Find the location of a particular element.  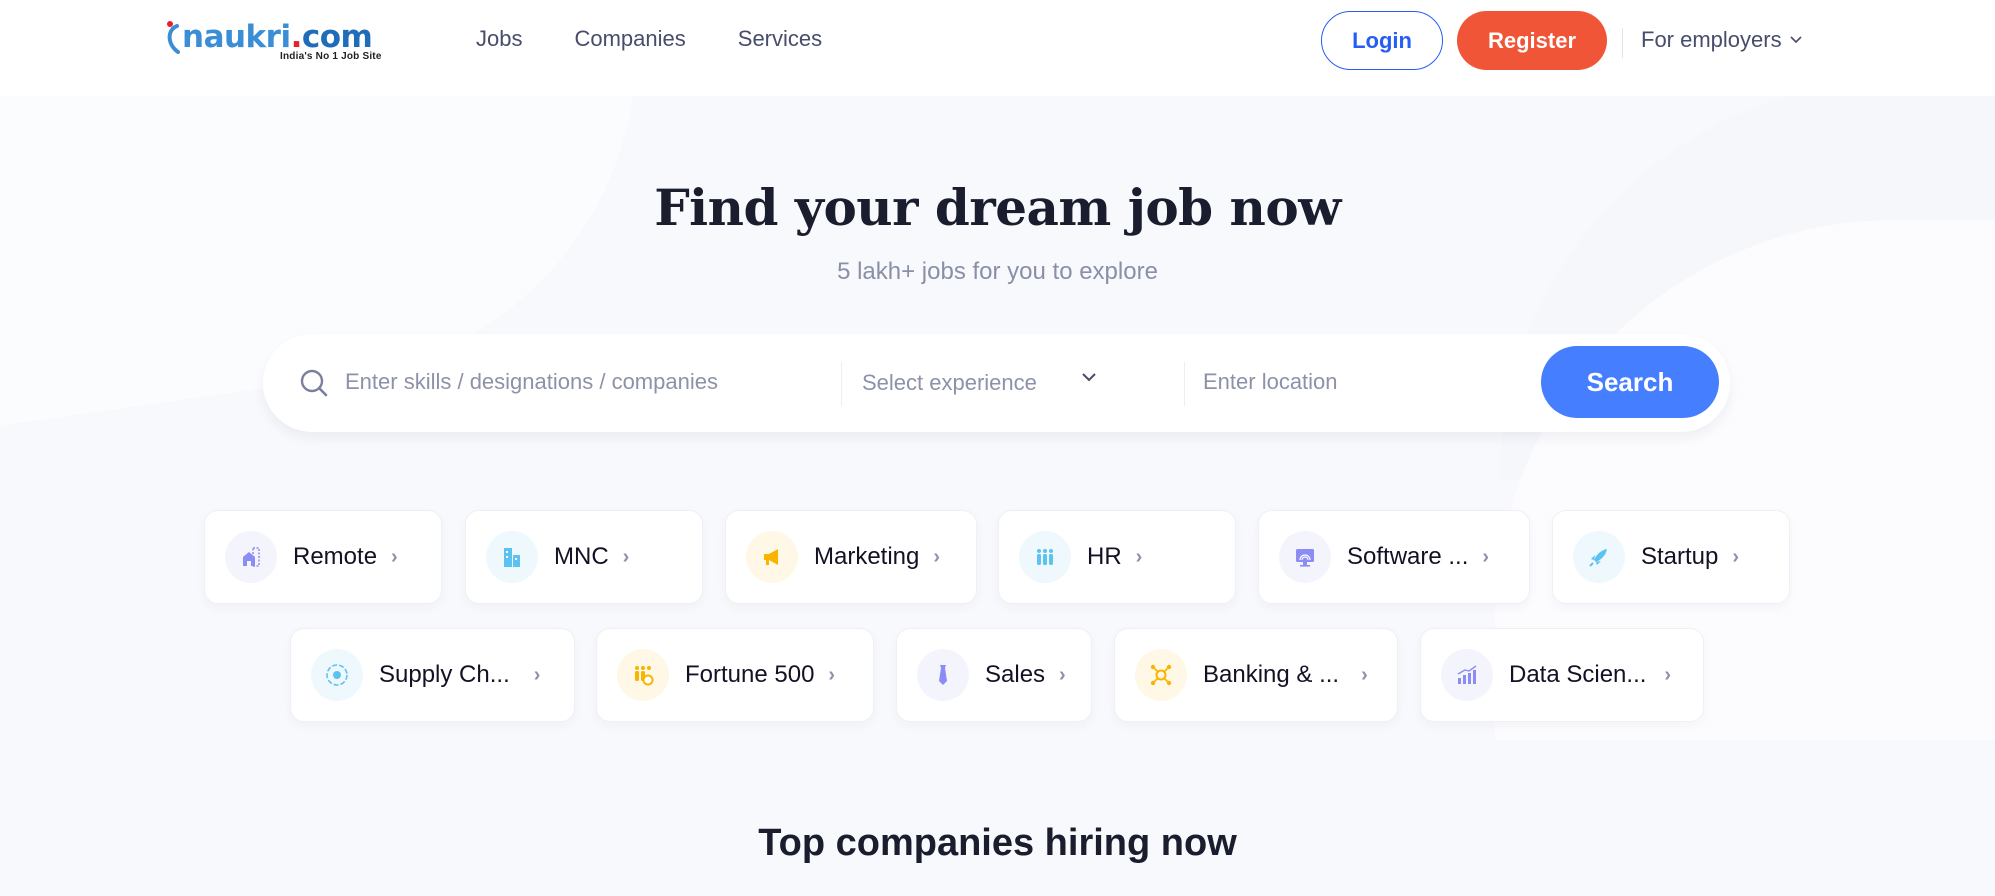

chip-label: MNC is located at coordinates (581, 556).